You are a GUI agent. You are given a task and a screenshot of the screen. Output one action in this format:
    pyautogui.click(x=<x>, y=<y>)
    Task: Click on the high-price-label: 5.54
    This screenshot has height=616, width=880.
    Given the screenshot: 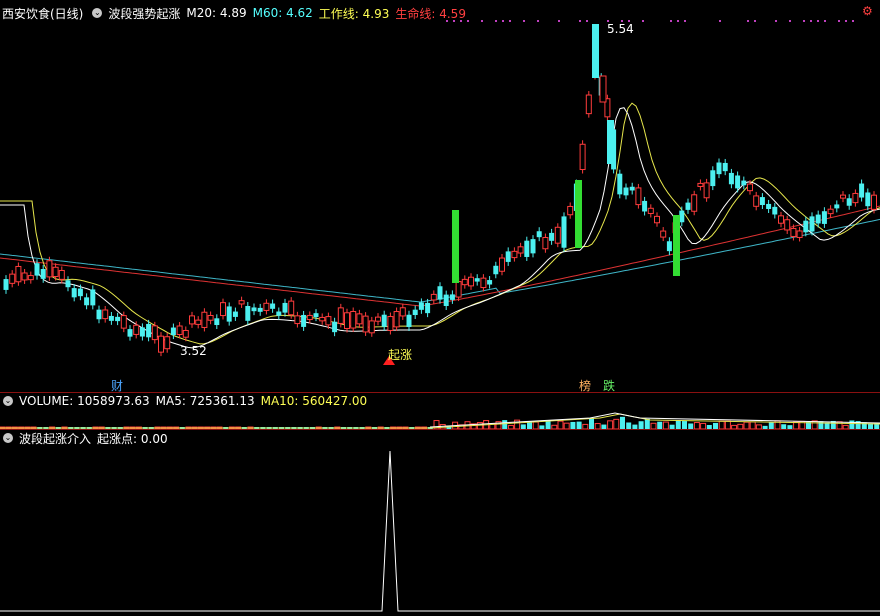 What is the action you would take?
    pyautogui.click(x=620, y=29)
    